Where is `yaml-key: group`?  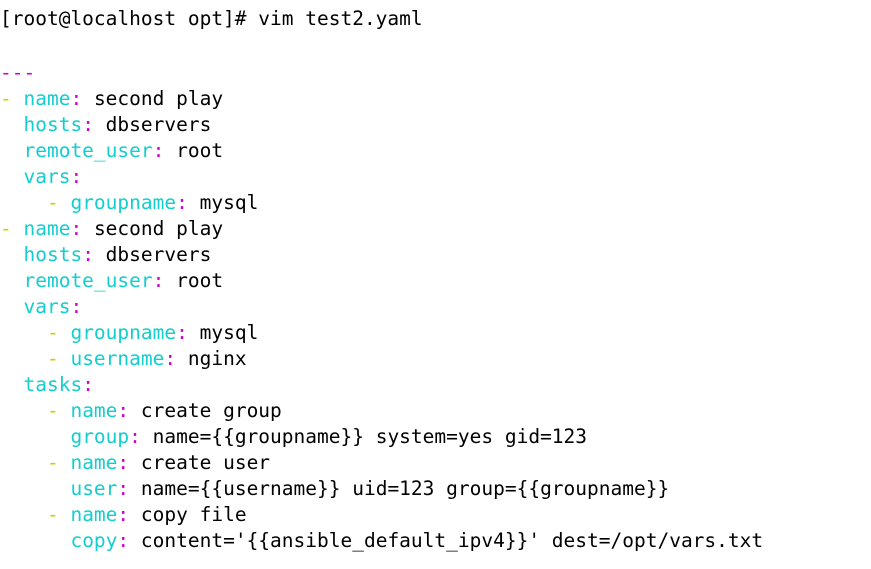
yaml-key: group is located at coordinates (100, 436).